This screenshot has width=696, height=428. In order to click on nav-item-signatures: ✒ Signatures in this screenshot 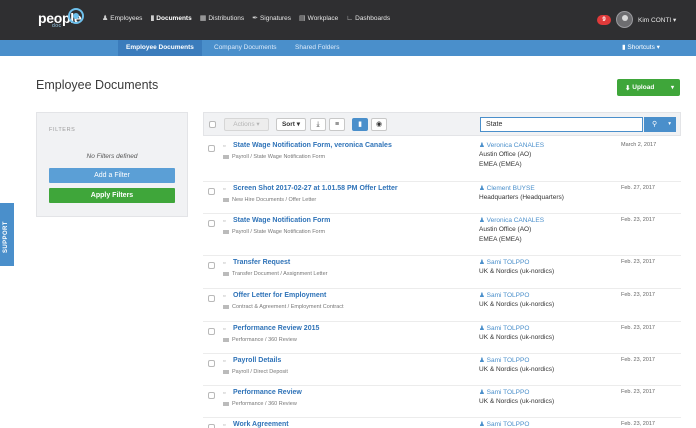, I will do `click(271, 18)`.